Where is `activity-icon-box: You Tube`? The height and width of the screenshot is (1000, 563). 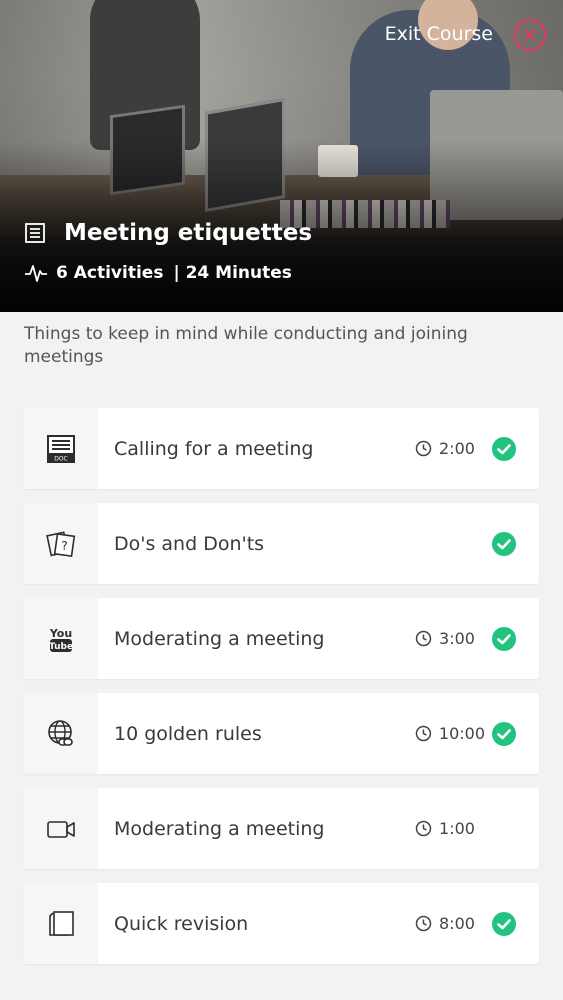 activity-icon-box: You Tube is located at coordinates (61, 638).